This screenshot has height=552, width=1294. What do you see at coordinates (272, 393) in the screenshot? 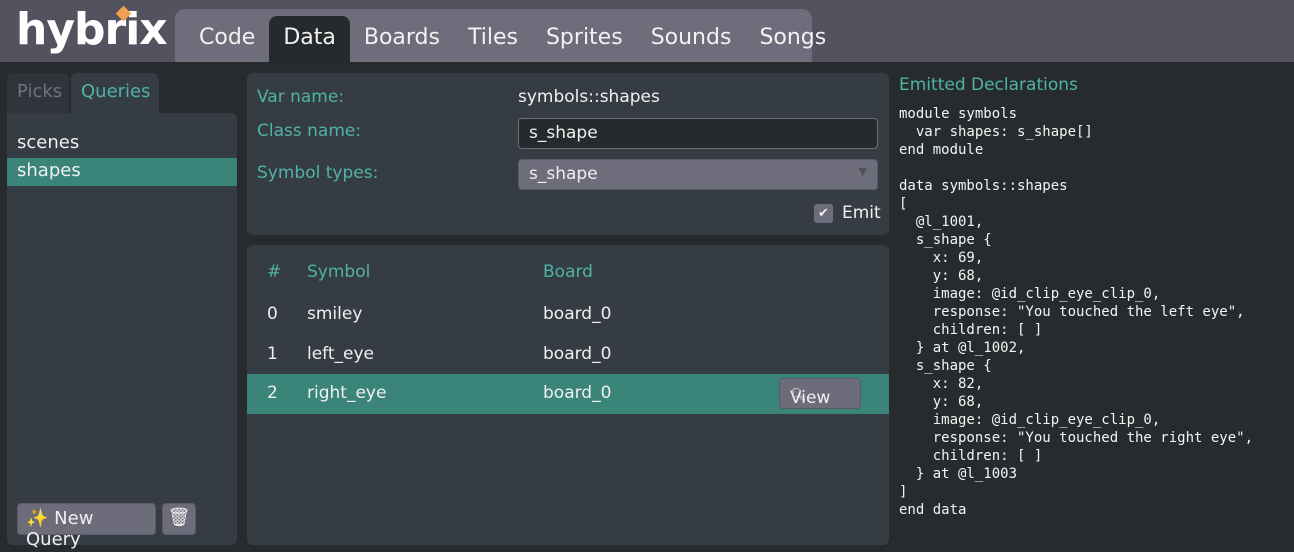
I see `cell-index: 2` at bounding box center [272, 393].